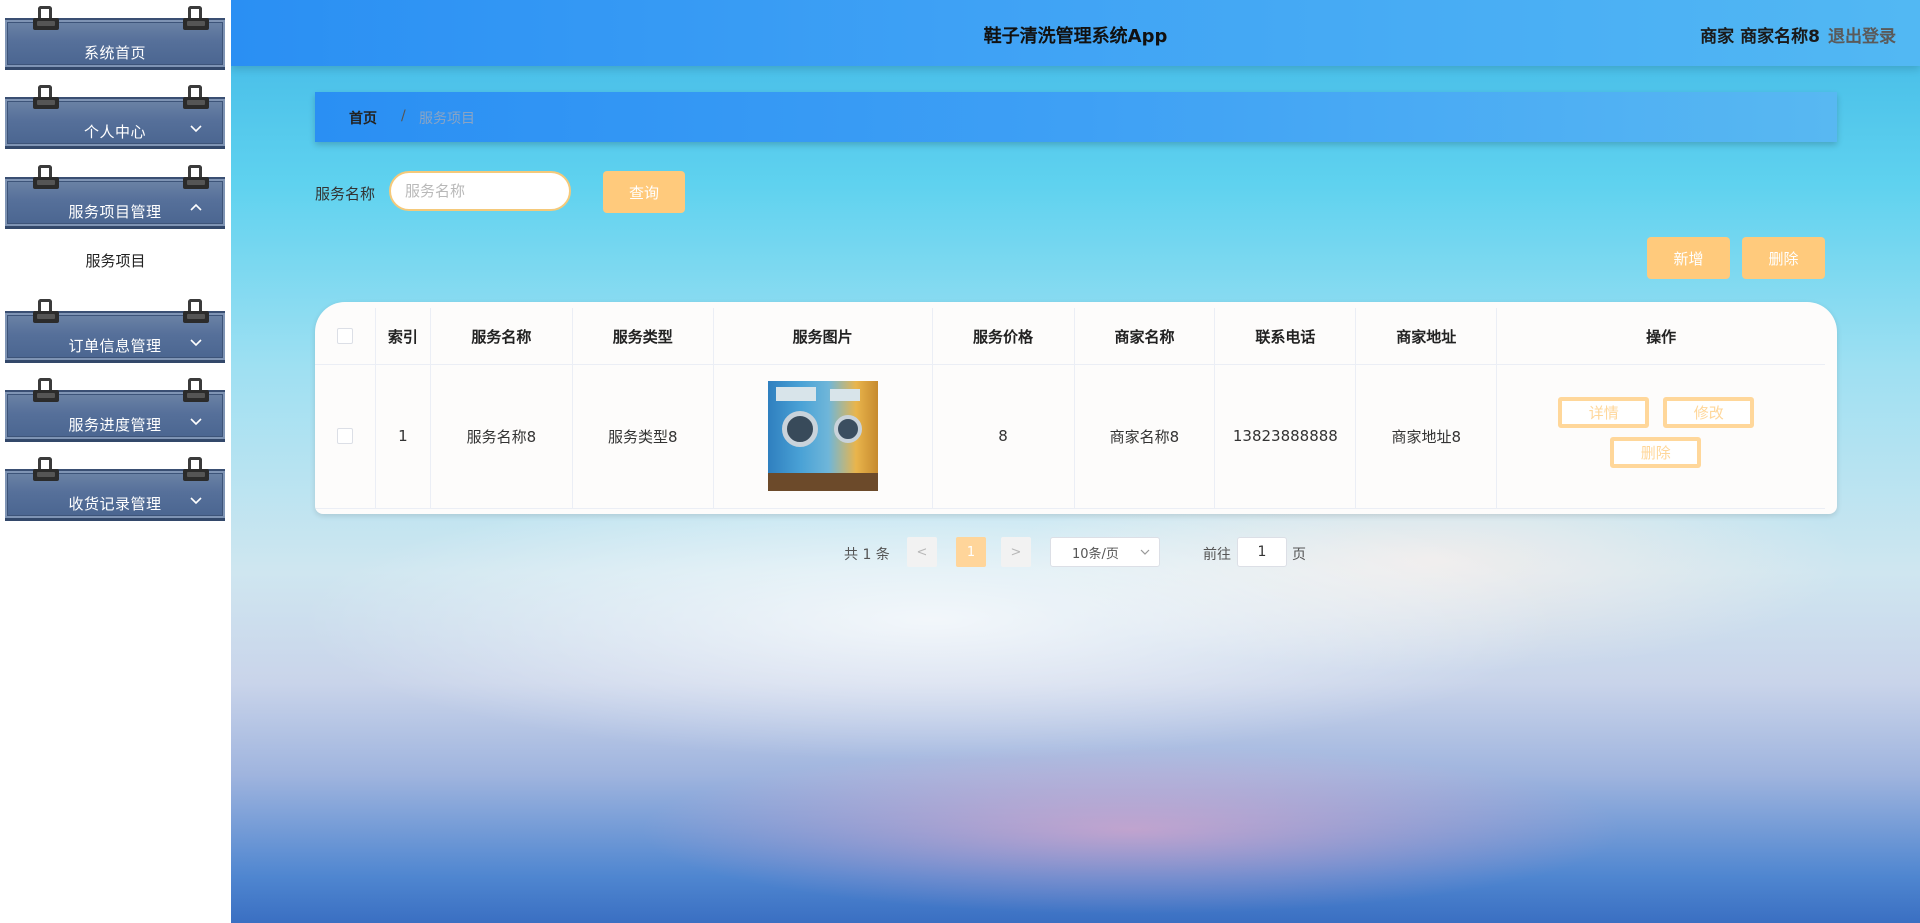 The image size is (1920, 923). What do you see at coordinates (1145, 436) in the screenshot?
I see `cell-shop-name: 商家名称8` at bounding box center [1145, 436].